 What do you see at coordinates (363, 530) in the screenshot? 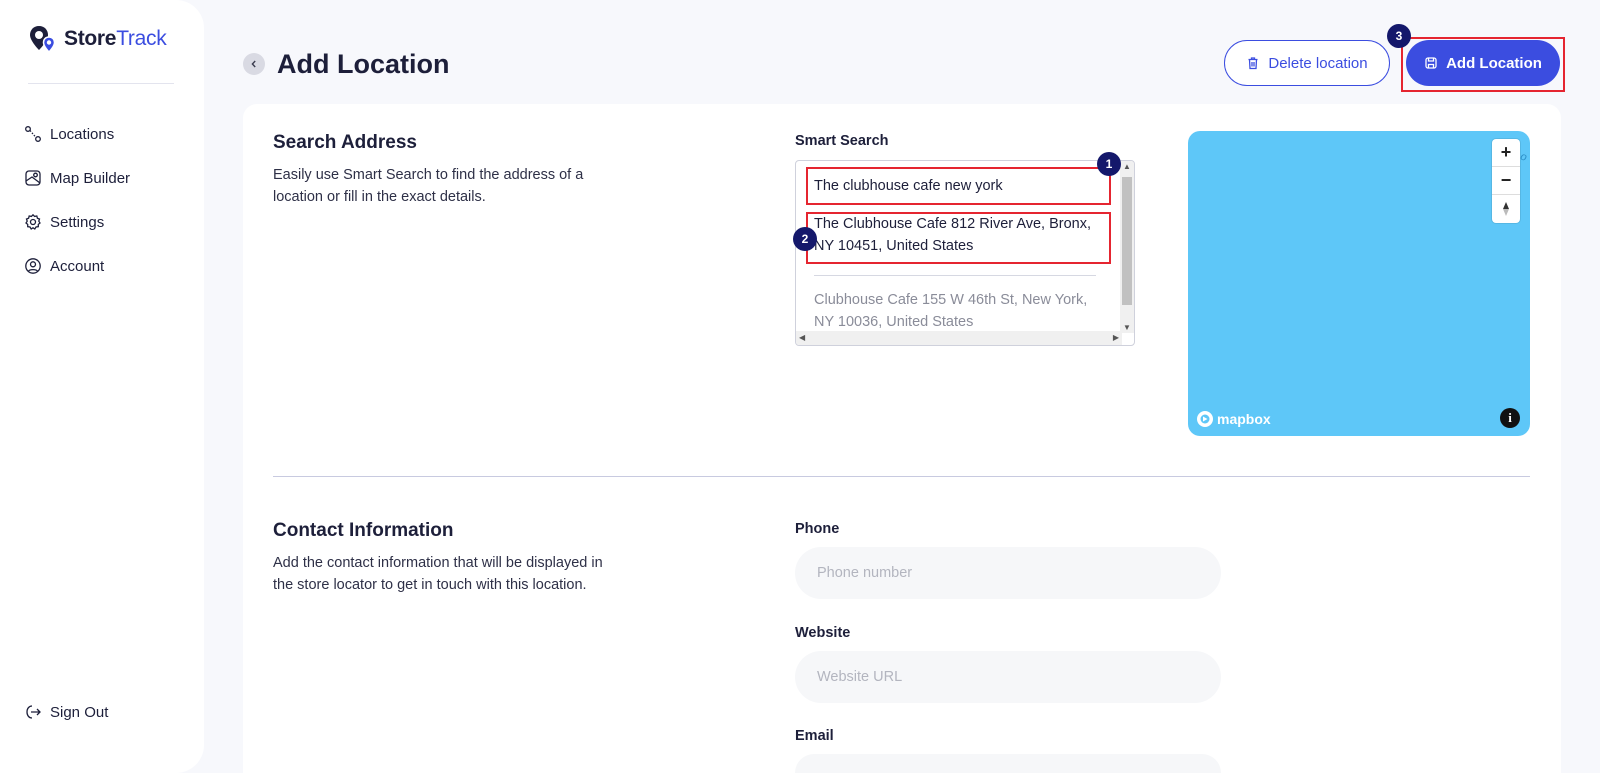
I see `contact-information-title: Contact Information` at bounding box center [363, 530].